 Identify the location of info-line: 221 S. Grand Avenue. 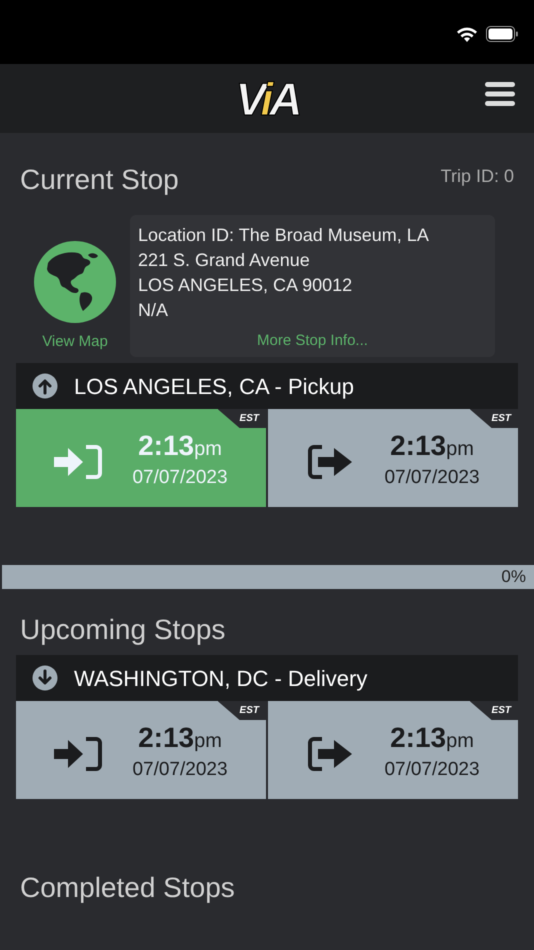
(224, 260).